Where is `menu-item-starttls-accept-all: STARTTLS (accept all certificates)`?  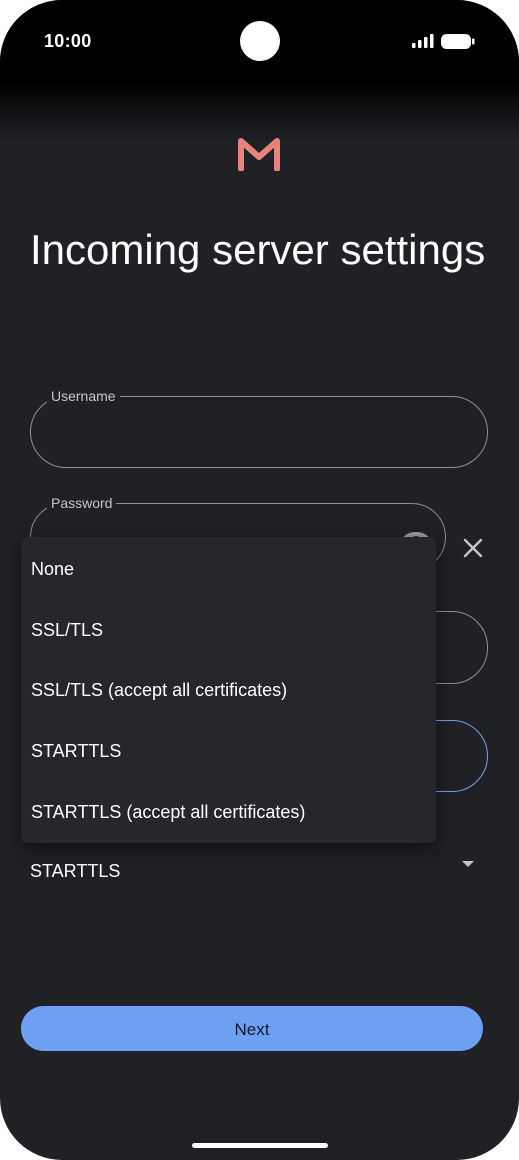 menu-item-starttls-accept-all: STARTTLS (accept all certificates) is located at coordinates (228, 812).